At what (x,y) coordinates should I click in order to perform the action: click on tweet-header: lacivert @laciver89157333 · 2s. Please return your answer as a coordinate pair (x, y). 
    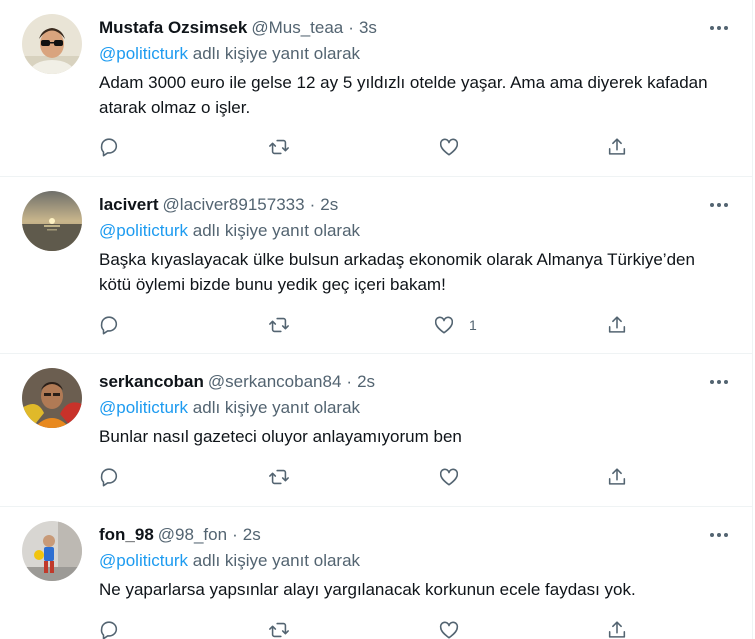
    Looking at the image, I should click on (218, 205).